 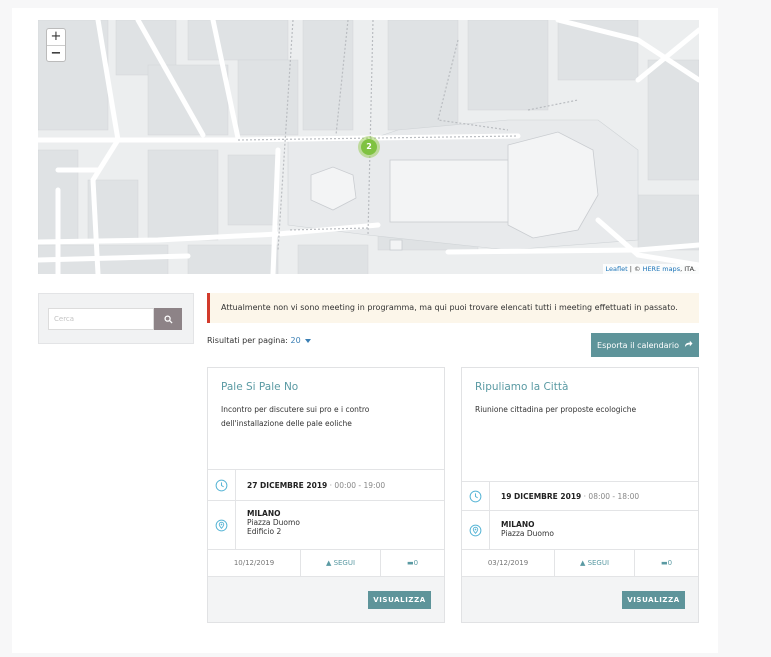 I want to click on meeting-created-date: 10/12/2019, so click(x=254, y=563).